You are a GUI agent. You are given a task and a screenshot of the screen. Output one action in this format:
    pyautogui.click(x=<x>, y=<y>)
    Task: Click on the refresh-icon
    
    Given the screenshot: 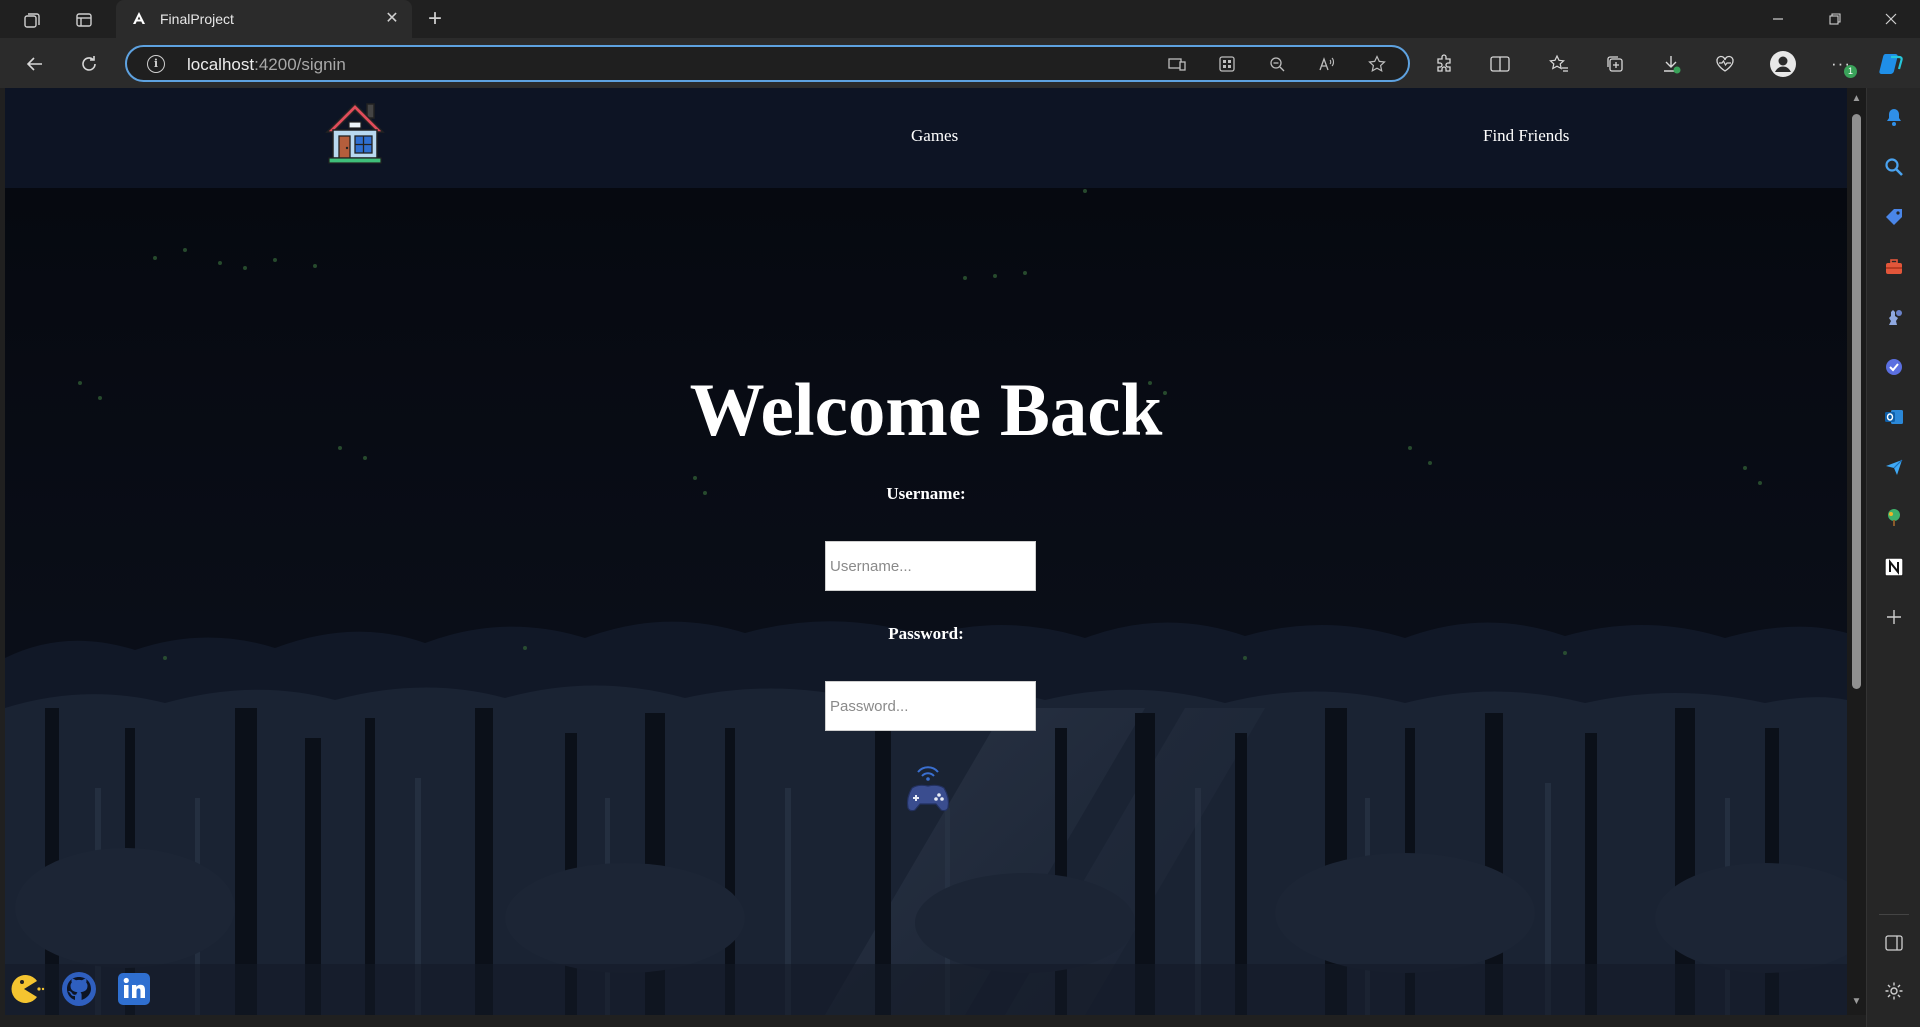 What is the action you would take?
    pyautogui.click(x=89, y=64)
    